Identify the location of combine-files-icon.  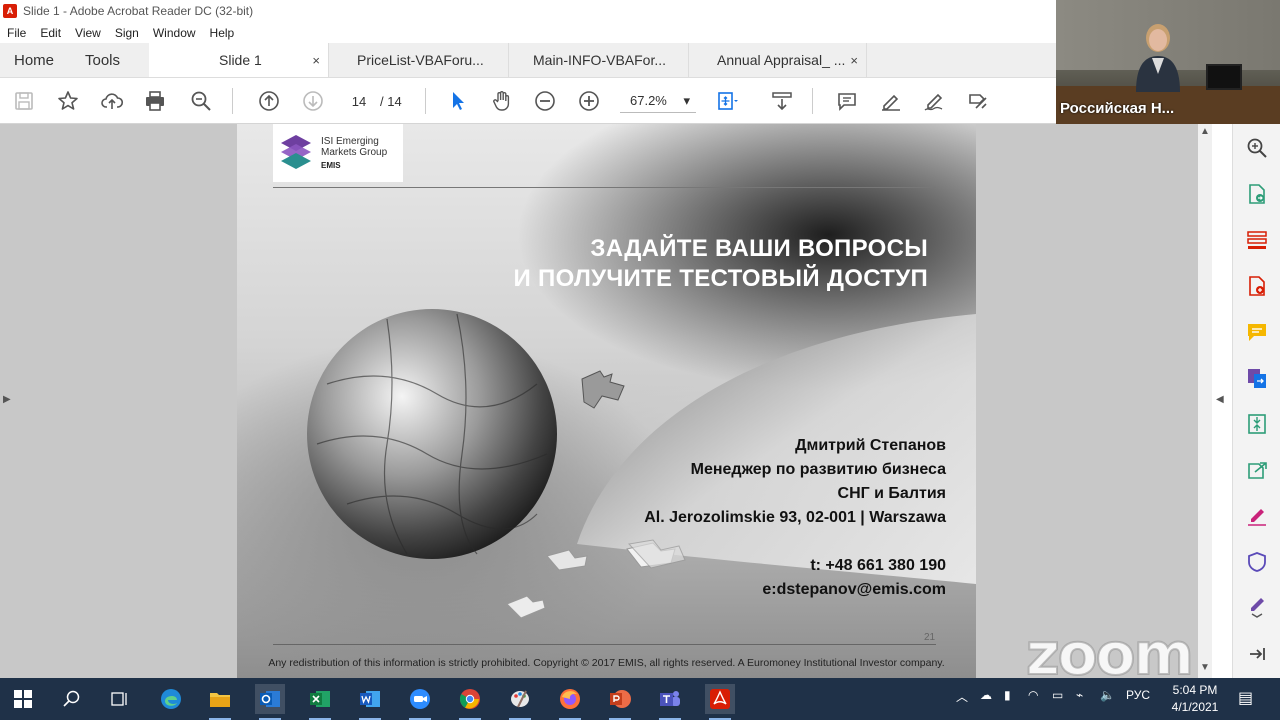
(1257, 378).